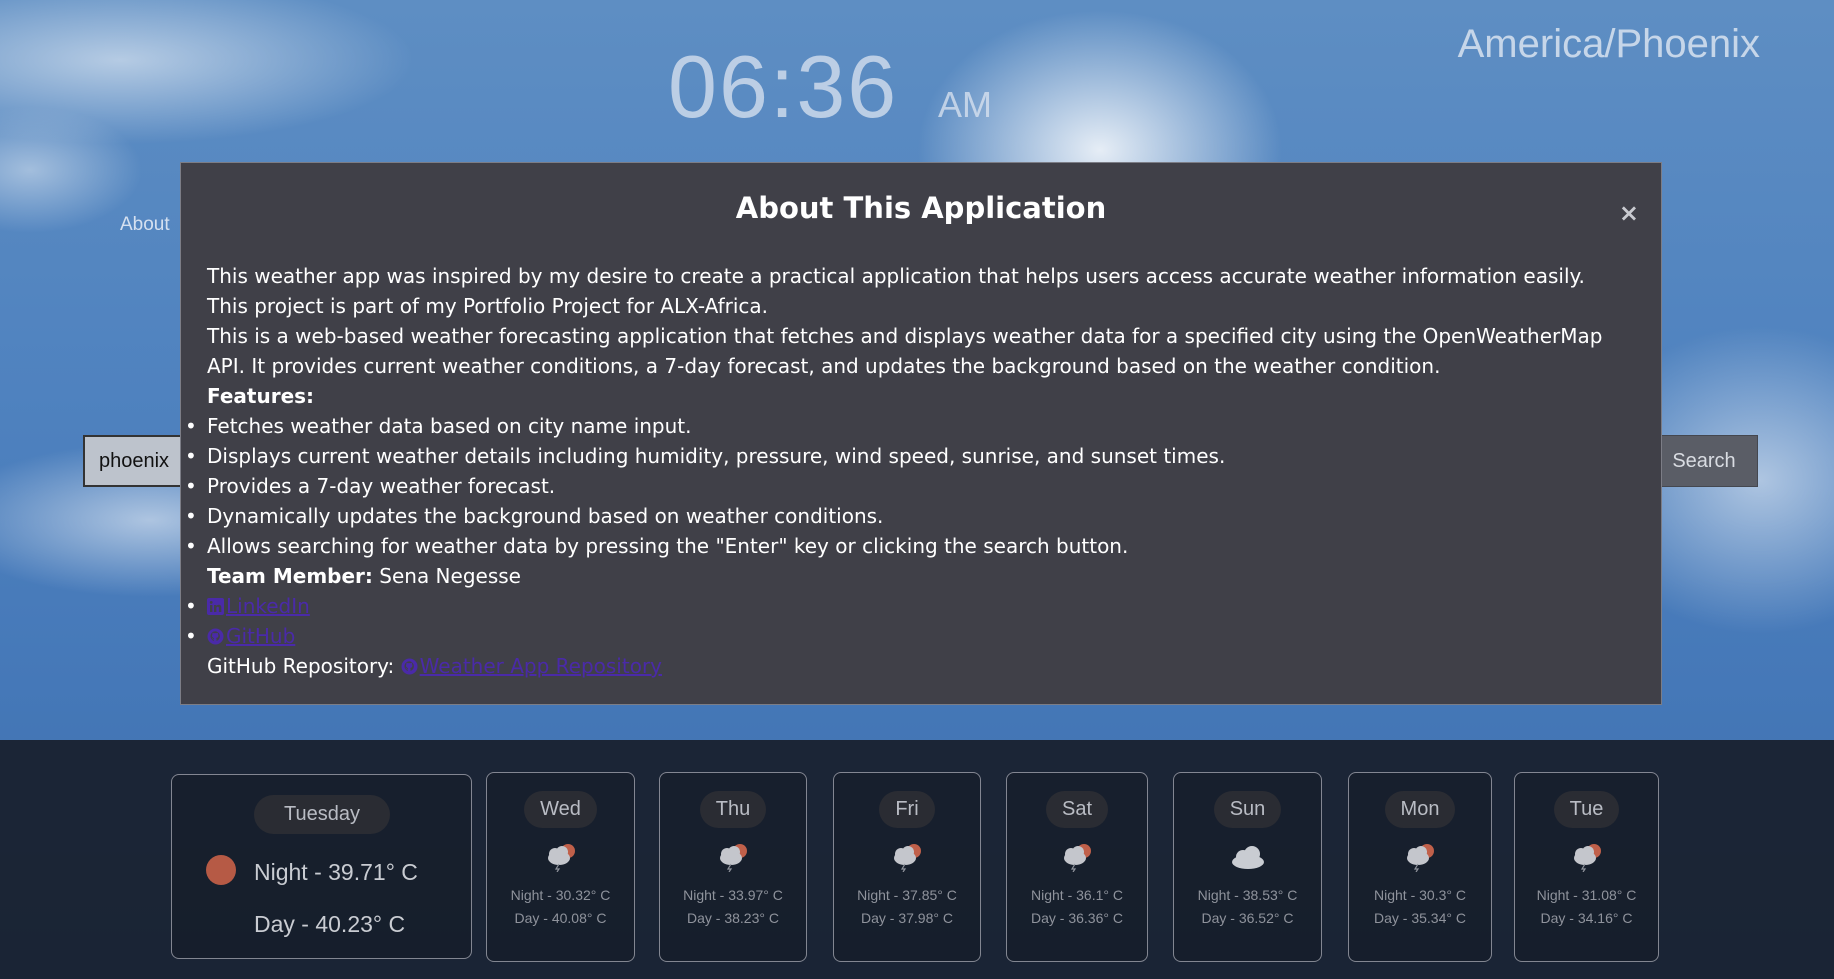 The image size is (1834, 979). Describe the element at coordinates (1586, 907) in the screenshot. I see `day-temps: Night - 31.08° C Day - 34.16° C` at that location.